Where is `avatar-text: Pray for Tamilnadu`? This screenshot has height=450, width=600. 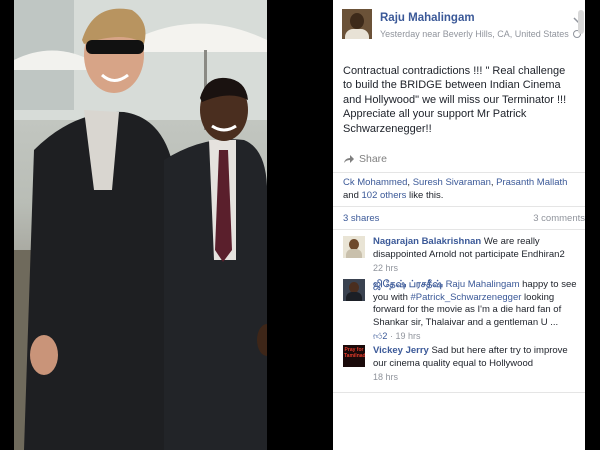 avatar-text: Pray for Tamilnadu is located at coordinates (354, 353).